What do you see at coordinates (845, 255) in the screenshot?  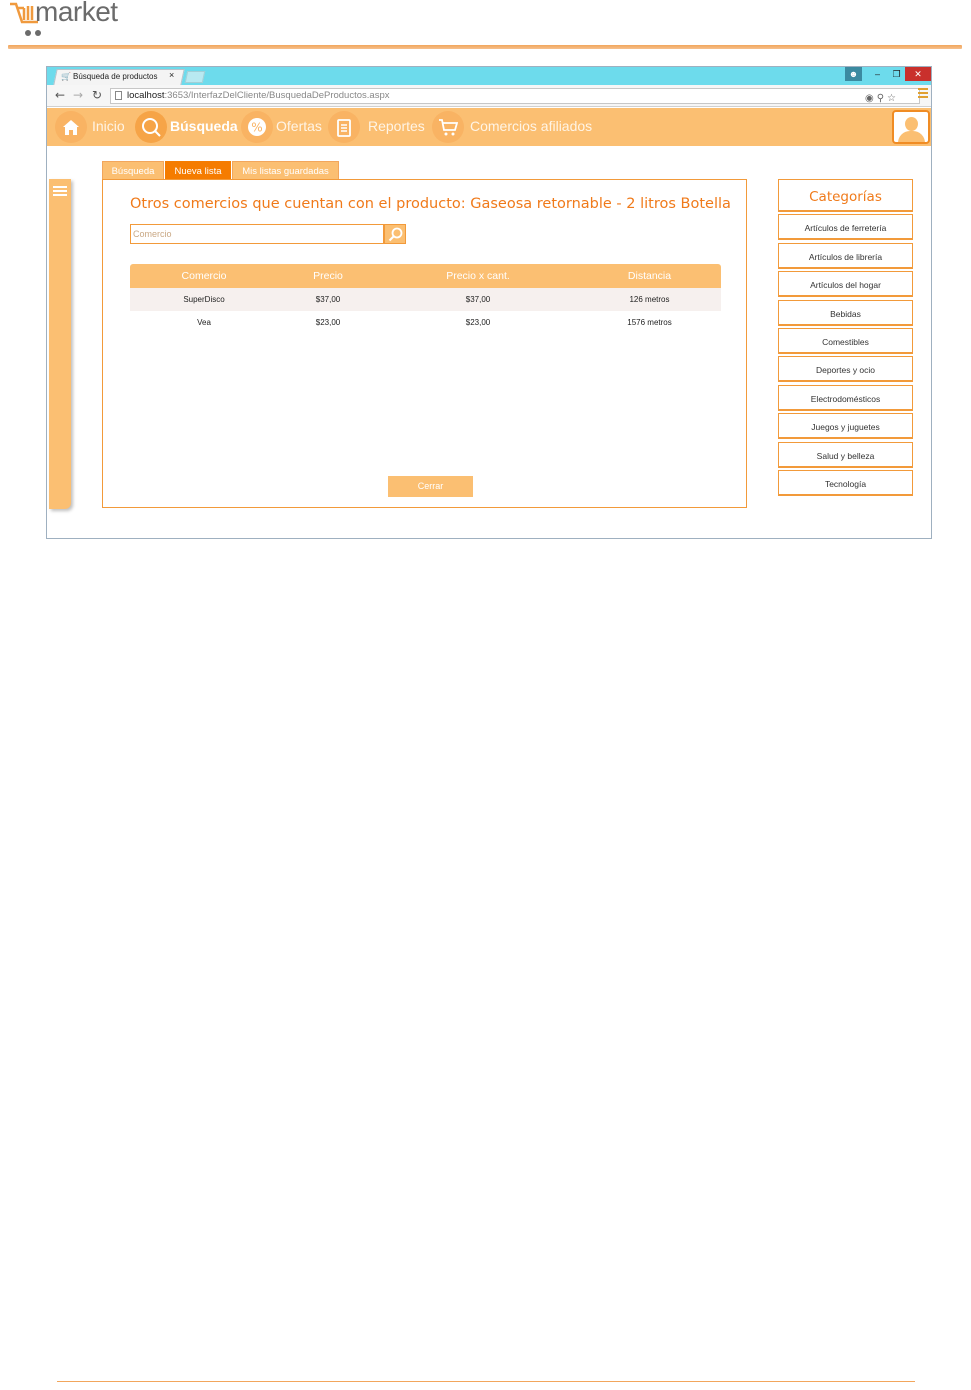 I see `category-item: Artículos de librería` at bounding box center [845, 255].